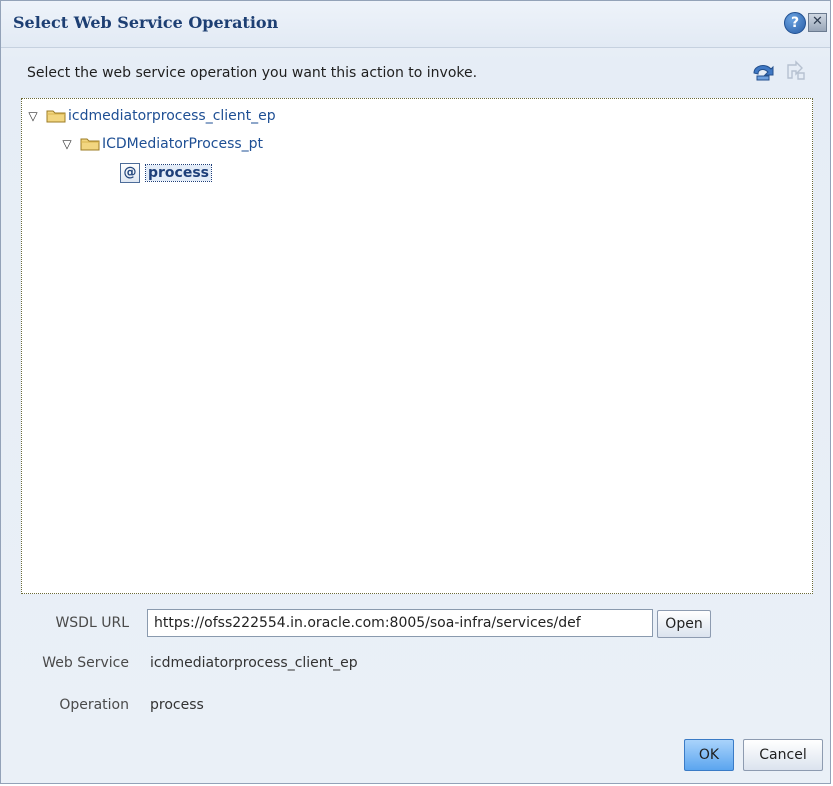 This screenshot has height=786, width=833. What do you see at coordinates (783, 755) in the screenshot?
I see `cancel-button: Cancel` at bounding box center [783, 755].